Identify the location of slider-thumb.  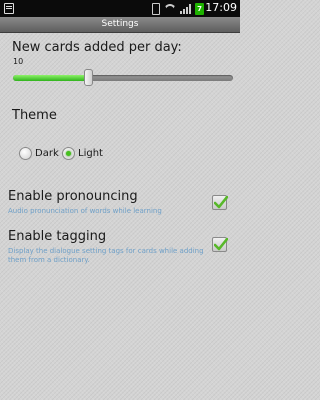
(88, 77).